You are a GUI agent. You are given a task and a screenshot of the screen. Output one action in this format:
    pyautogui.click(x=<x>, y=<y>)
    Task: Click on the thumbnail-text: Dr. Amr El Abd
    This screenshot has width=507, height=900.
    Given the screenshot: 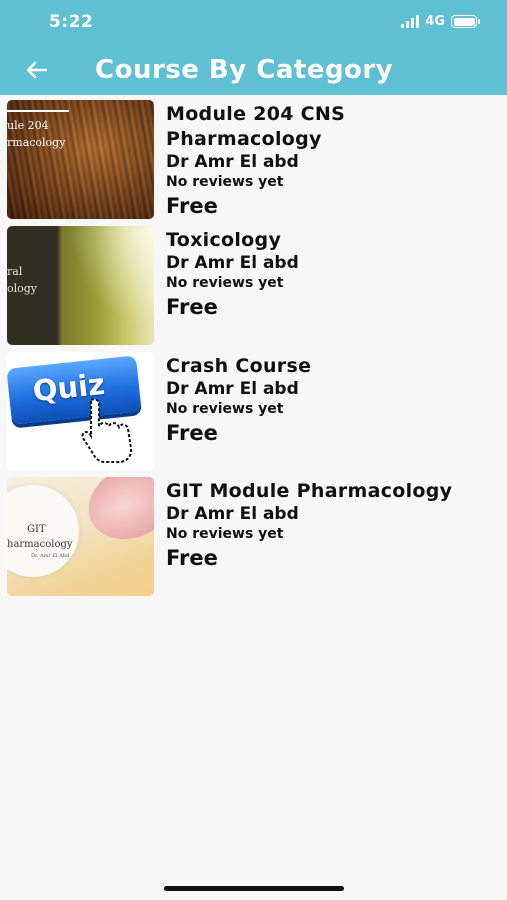 What is the action you would take?
    pyautogui.click(x=50, y=556)
    